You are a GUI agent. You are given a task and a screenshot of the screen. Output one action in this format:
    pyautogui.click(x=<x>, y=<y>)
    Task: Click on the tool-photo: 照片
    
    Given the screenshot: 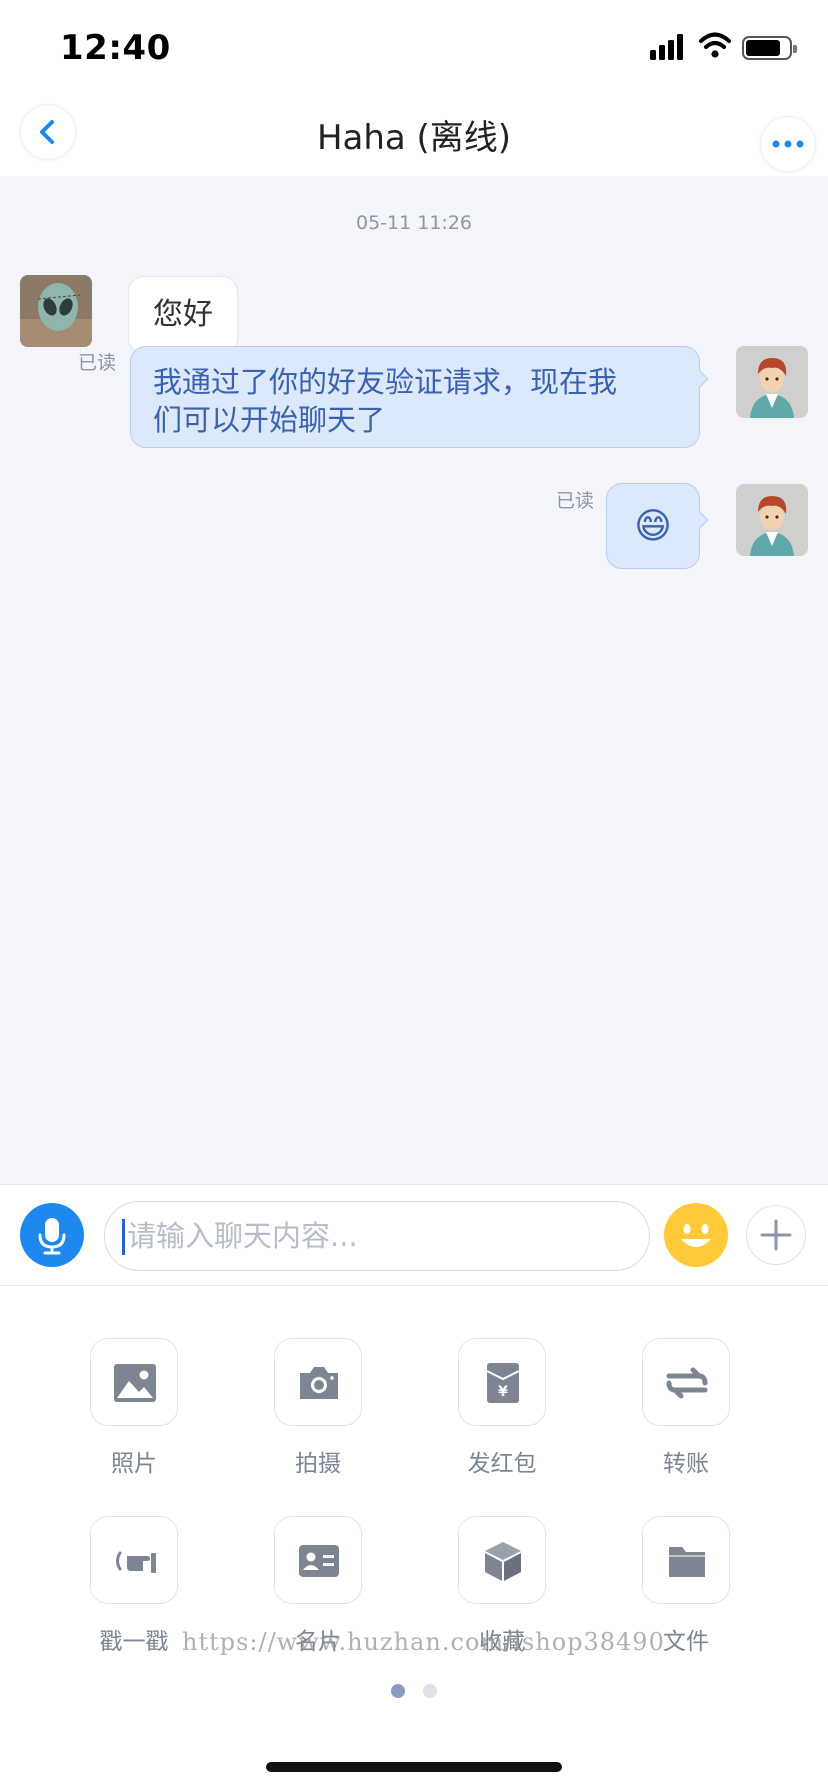 What is the action you would take?
    pyautogui.click(x=134, y=1408)
    